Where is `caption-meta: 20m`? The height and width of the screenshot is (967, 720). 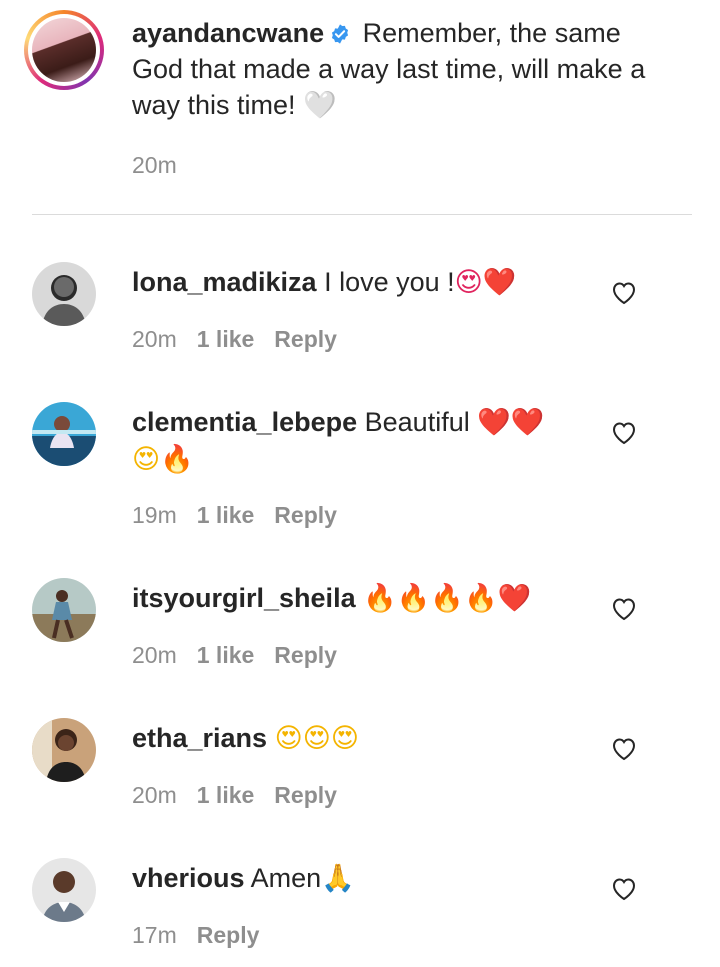 caption-meta: 20m is located at coordinates (164, 165).